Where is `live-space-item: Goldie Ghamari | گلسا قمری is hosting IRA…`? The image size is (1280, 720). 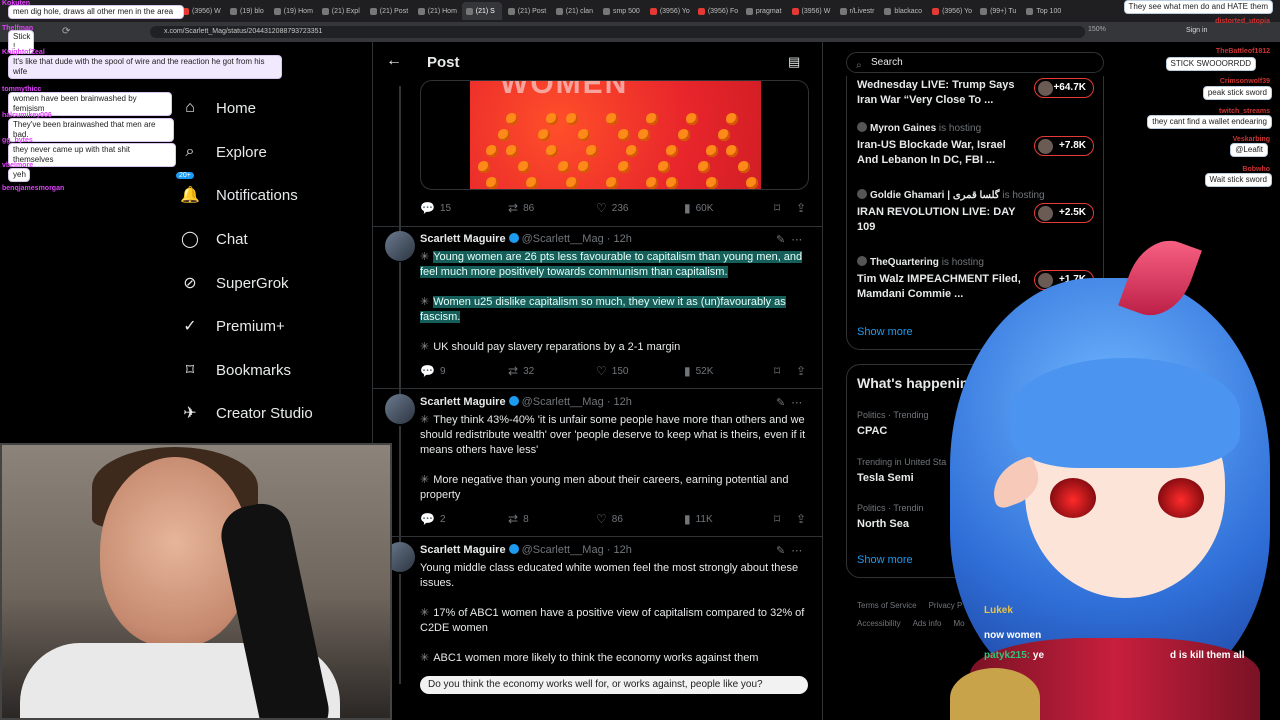 live-space-item: Goldie Ghamari | گلسا قمری is hosting IRA… is located at coordinates (977, 212).